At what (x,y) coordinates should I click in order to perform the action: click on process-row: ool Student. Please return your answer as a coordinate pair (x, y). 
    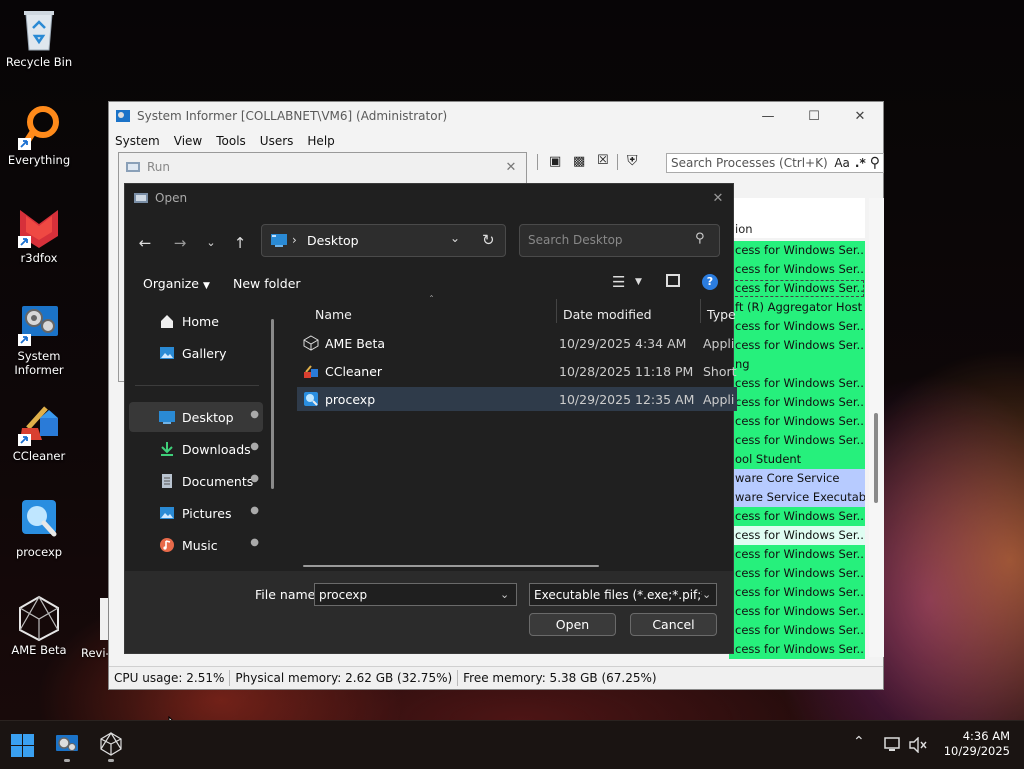
    Looking at the image, I should click on (797, 459).